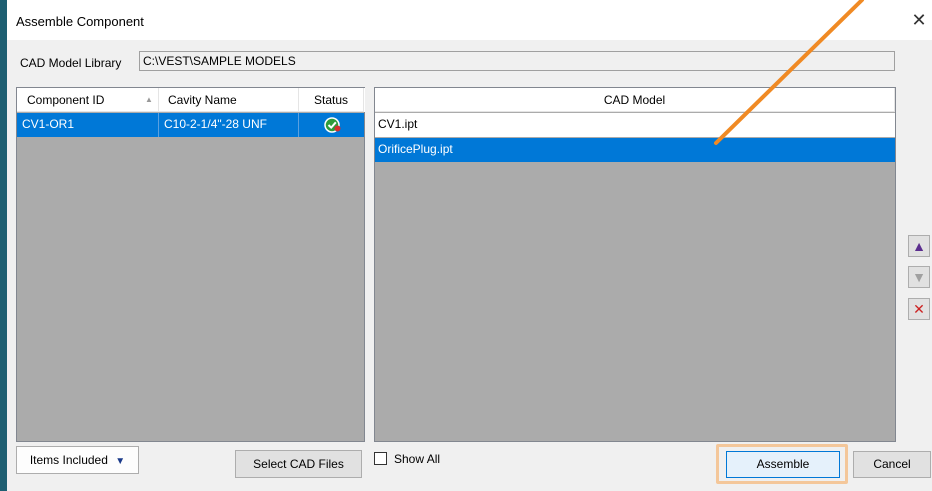  Describe the element at coordinates (635, 125) in the screenshot. I see `list-item: CV1.ipt` at that location.